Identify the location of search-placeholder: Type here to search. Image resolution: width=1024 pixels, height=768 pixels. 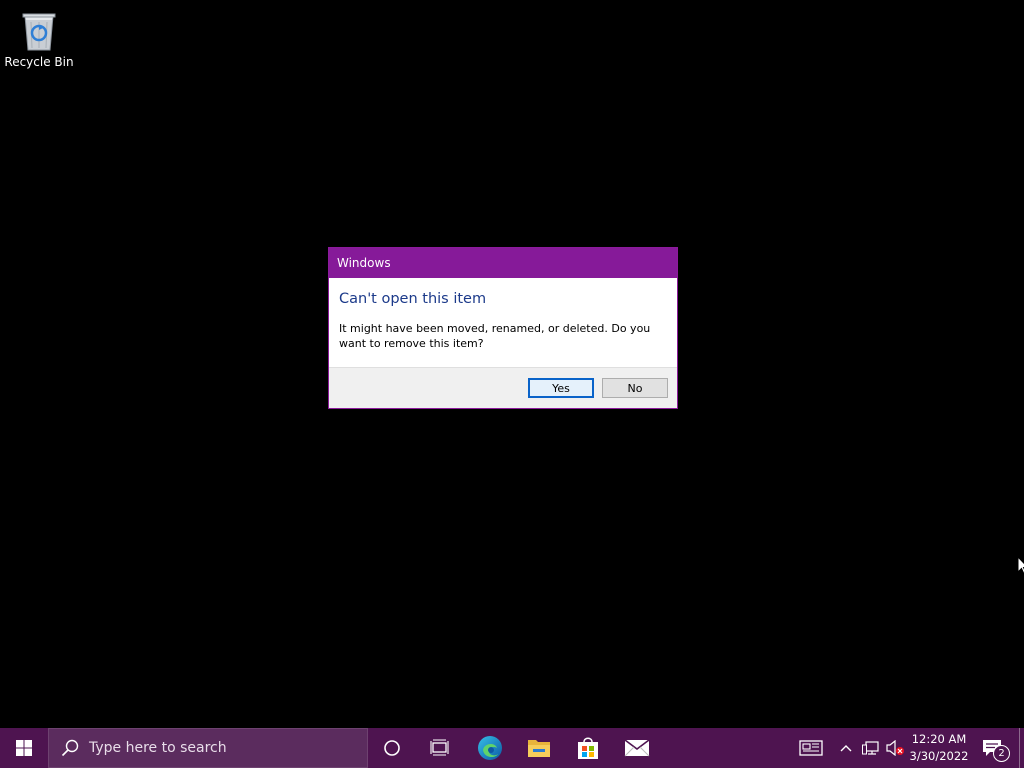
(158, 748).